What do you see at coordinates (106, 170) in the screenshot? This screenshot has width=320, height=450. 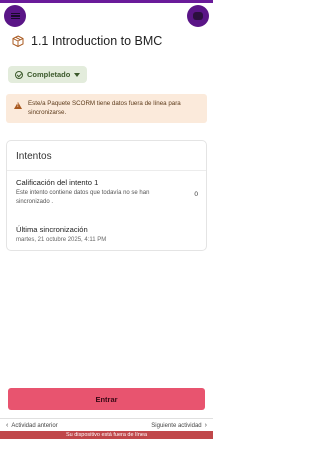 I see `card-divider` at bounding box center [106, 170].